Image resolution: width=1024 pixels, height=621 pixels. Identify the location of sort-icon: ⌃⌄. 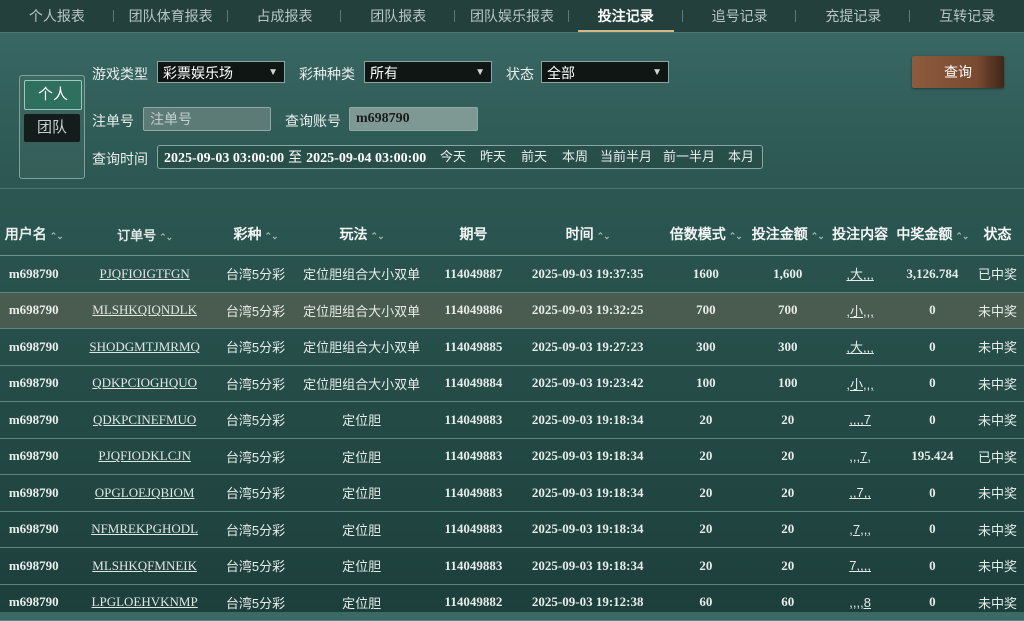
(817, 236).